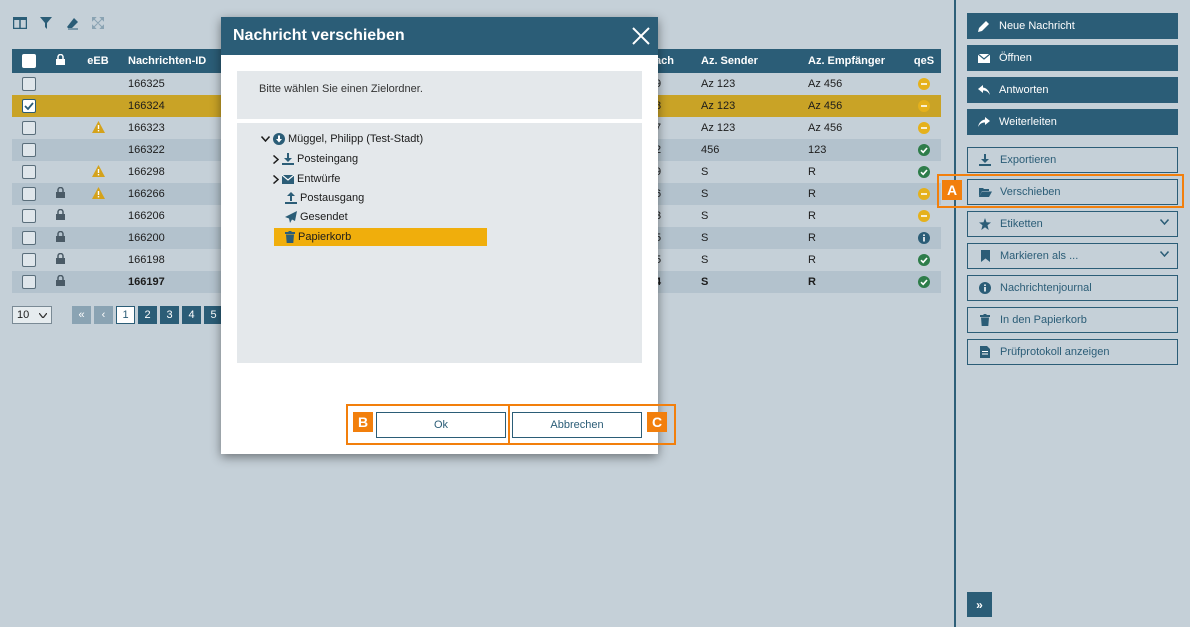  Describe the element at coordinates (1072, 224) in the screenshot. I see `labels-button: Etiketten` at that location.